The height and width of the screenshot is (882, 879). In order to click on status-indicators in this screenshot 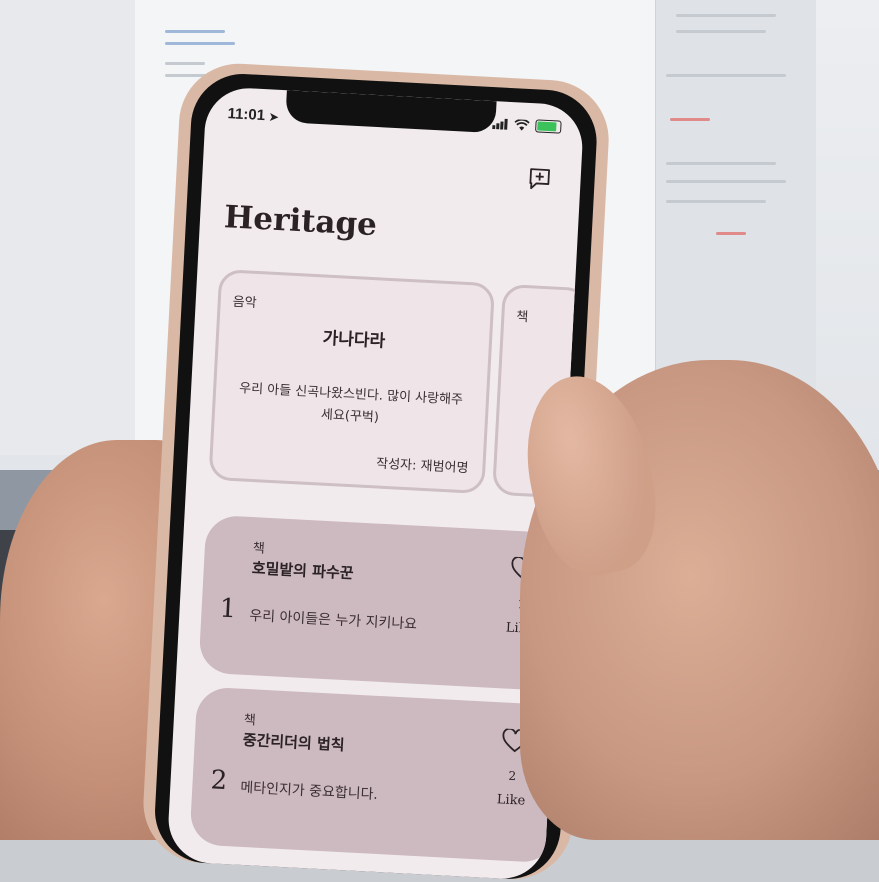, I will do `click(527, 125)`.